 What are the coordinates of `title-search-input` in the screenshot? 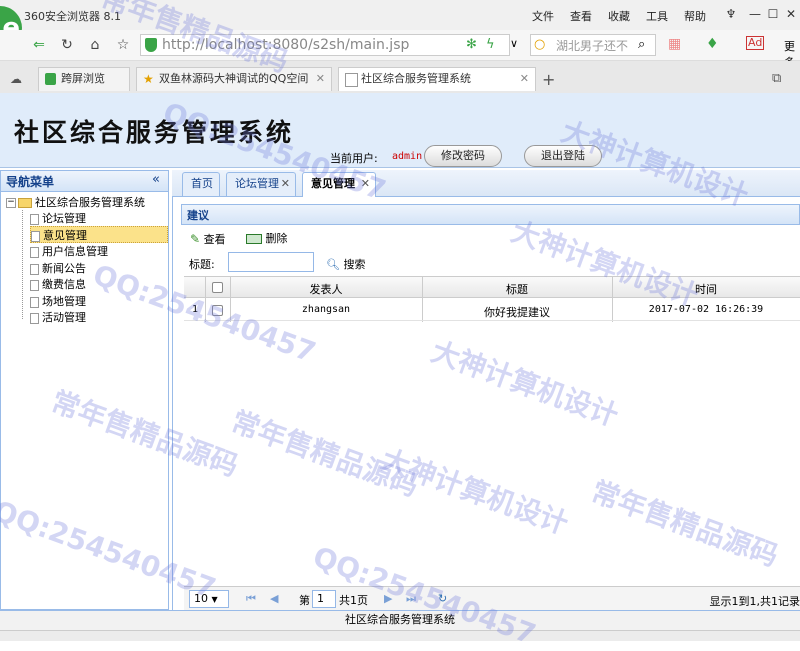 It's located at (271, 262).